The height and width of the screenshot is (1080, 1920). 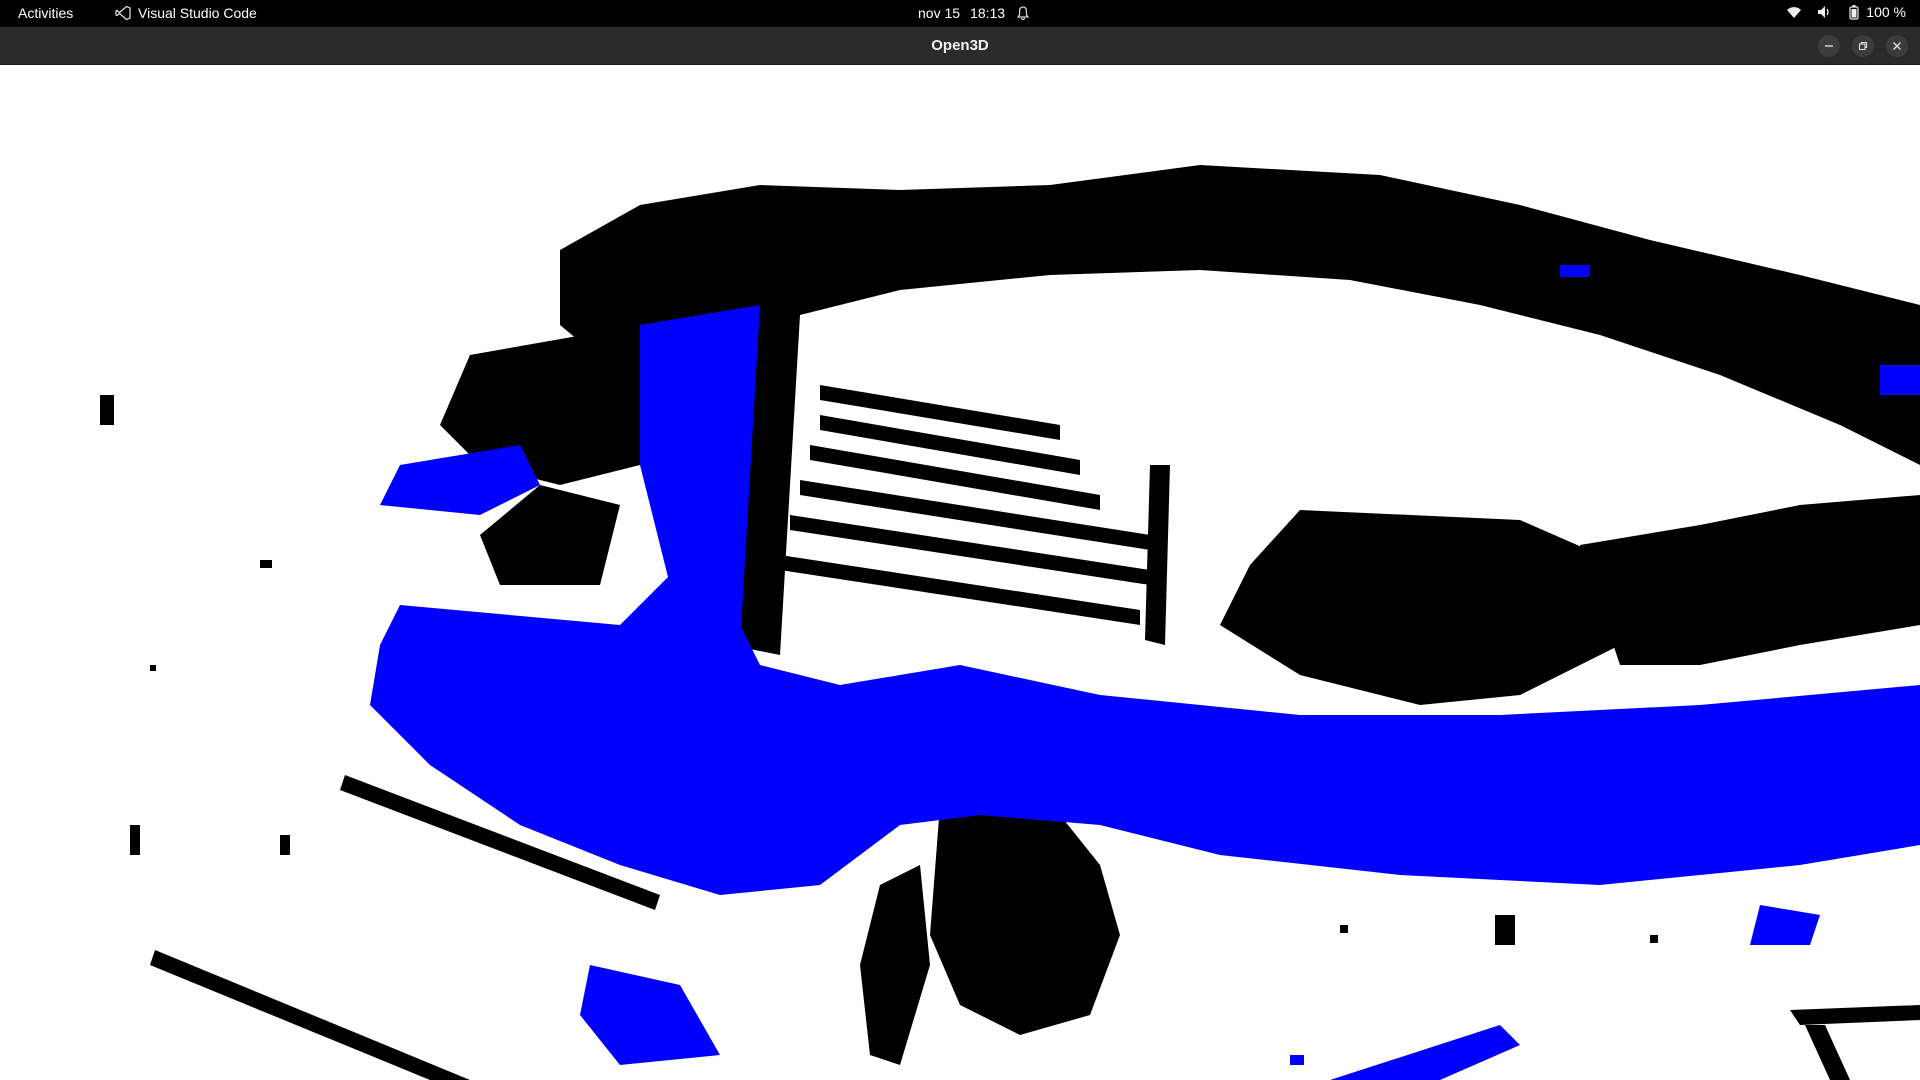 What do you see at coordinates (197, 13) in the screenshot?
I see `app-name: Visual Studio Code` at bounding box center [197, 13].